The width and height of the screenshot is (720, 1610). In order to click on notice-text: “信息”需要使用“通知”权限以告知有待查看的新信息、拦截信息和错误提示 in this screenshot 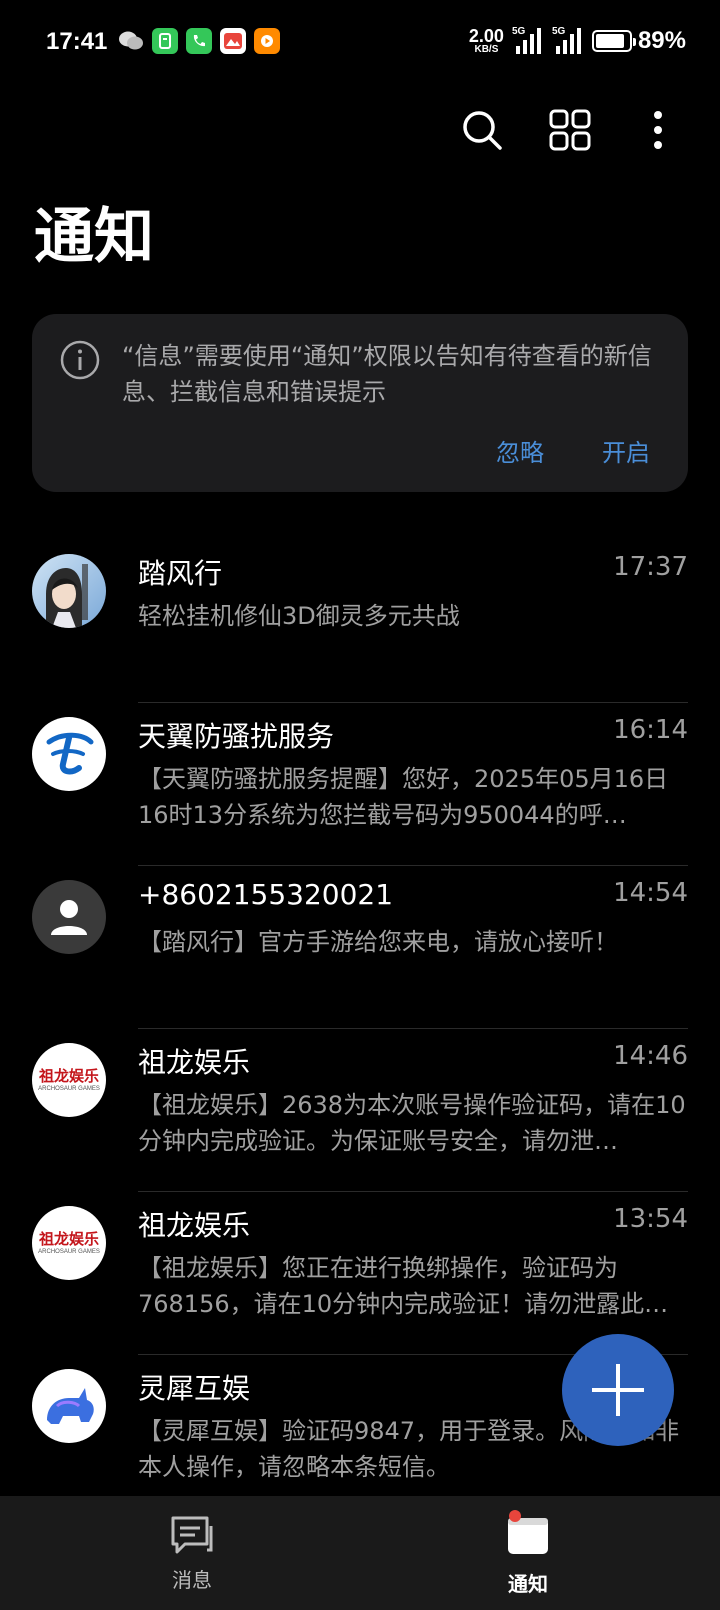, I will do `click(387, 374)`.